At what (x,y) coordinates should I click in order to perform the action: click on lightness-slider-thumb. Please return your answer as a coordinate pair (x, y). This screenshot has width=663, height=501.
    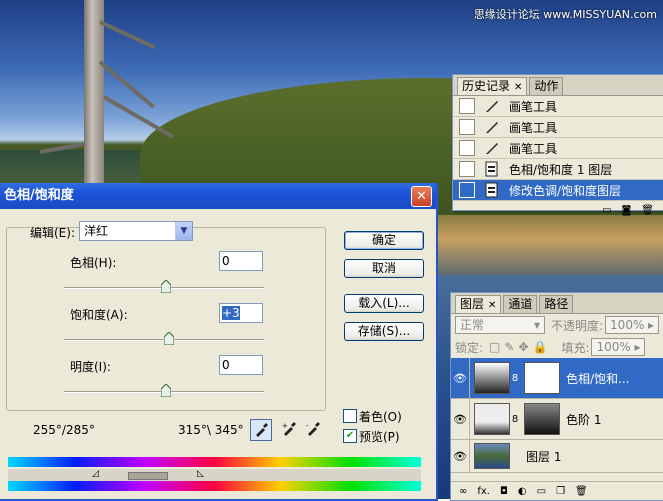
    Looking at the image, I should click on (166, 390).